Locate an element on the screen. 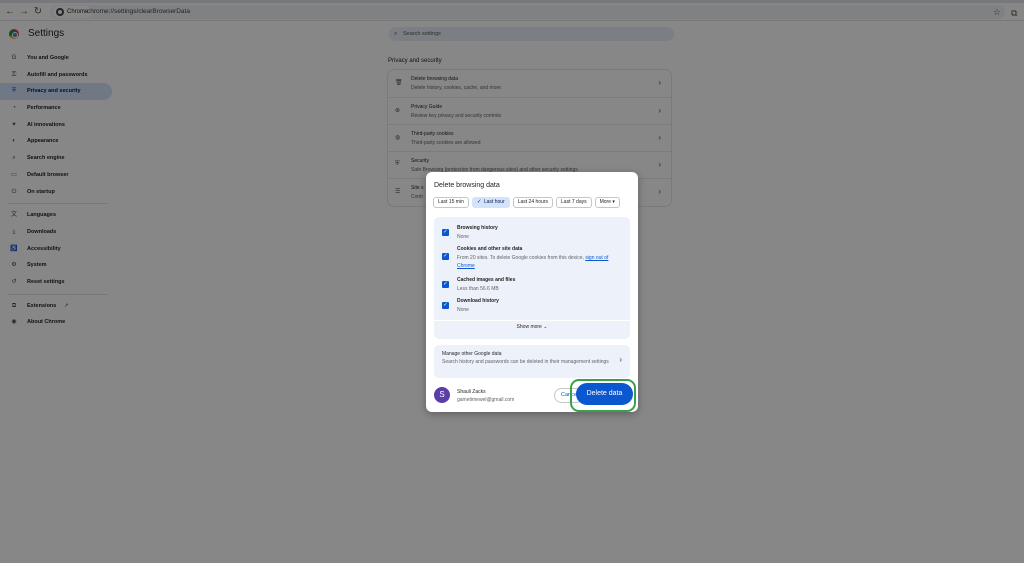 This screenshot has height=576, width=1024. option-title: Cached images and files is located at coordinates (486, 280).